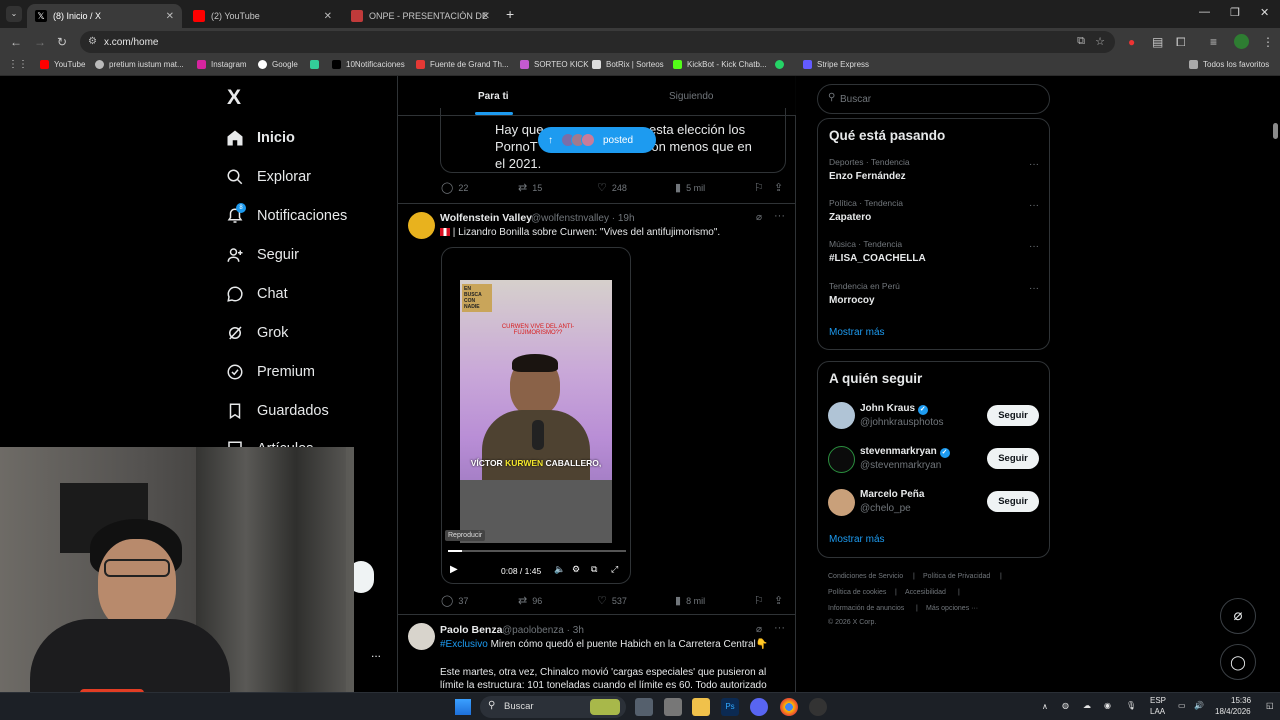 Image resolution: width=1280 pixels, height=720 pixels. What do you see at coordinates (952, 608) in the screenshot?
I see `footer-more-options: Más opciones ···` at bounding box center [952, 608].